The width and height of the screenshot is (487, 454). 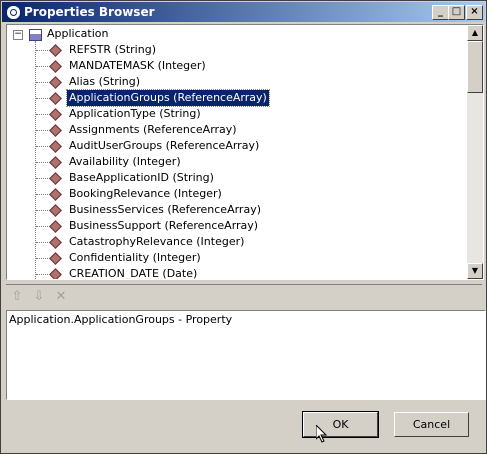 What do you see at coordinates (61, 297) in the screenshot?
I see `delete-icon: ✕` at bounding box center [61, 297].